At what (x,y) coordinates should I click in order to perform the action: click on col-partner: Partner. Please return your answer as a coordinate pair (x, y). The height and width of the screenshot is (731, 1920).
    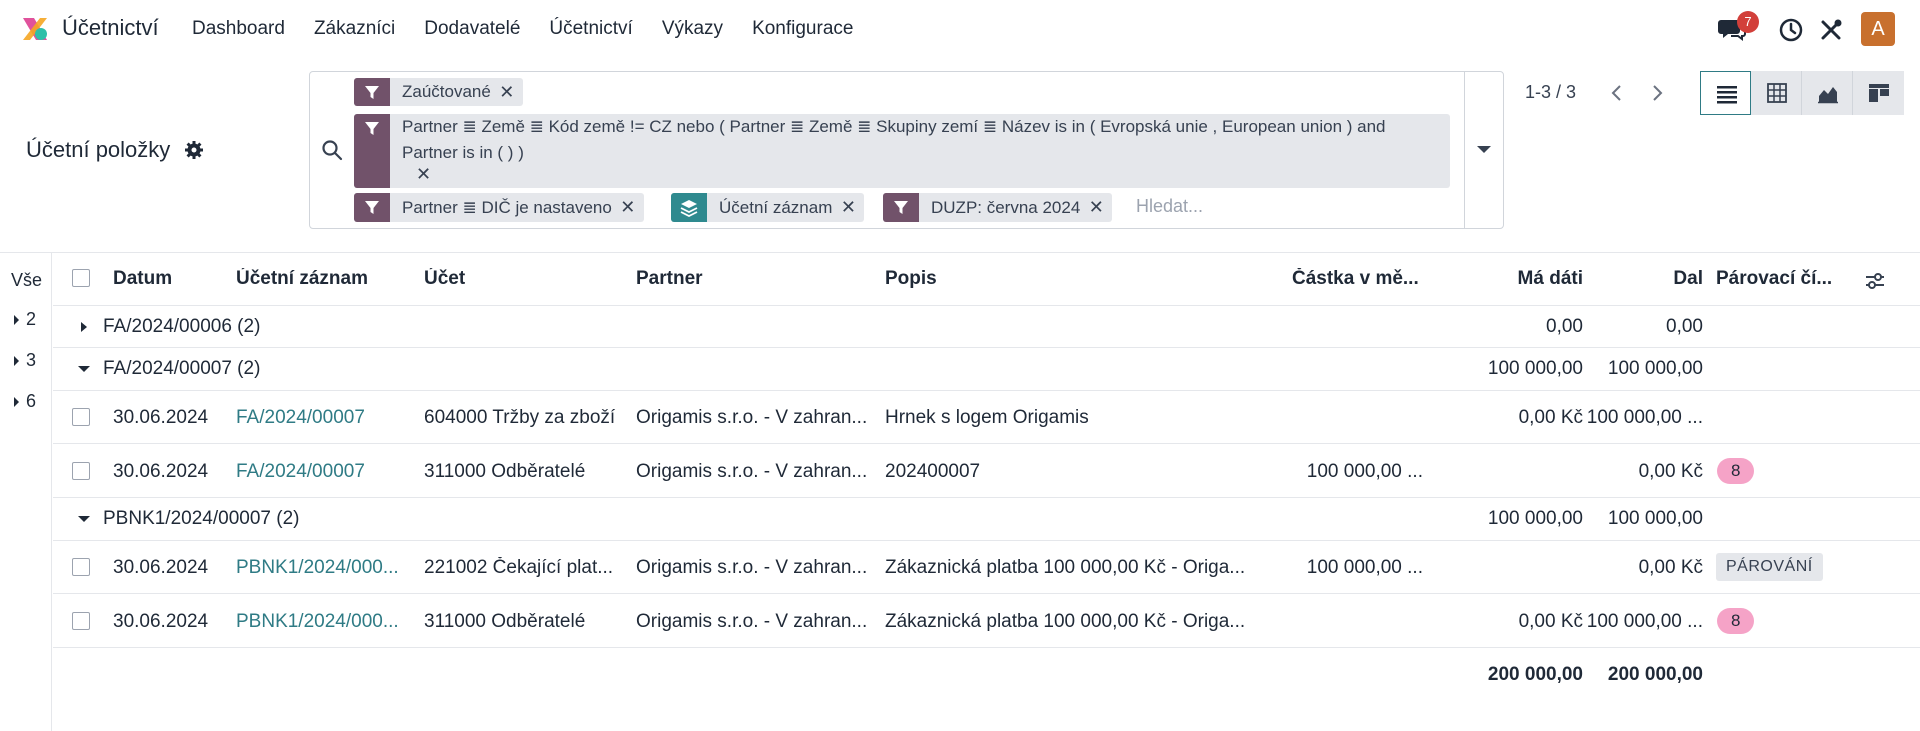
    Looking at the image, I should click on (669, 279).